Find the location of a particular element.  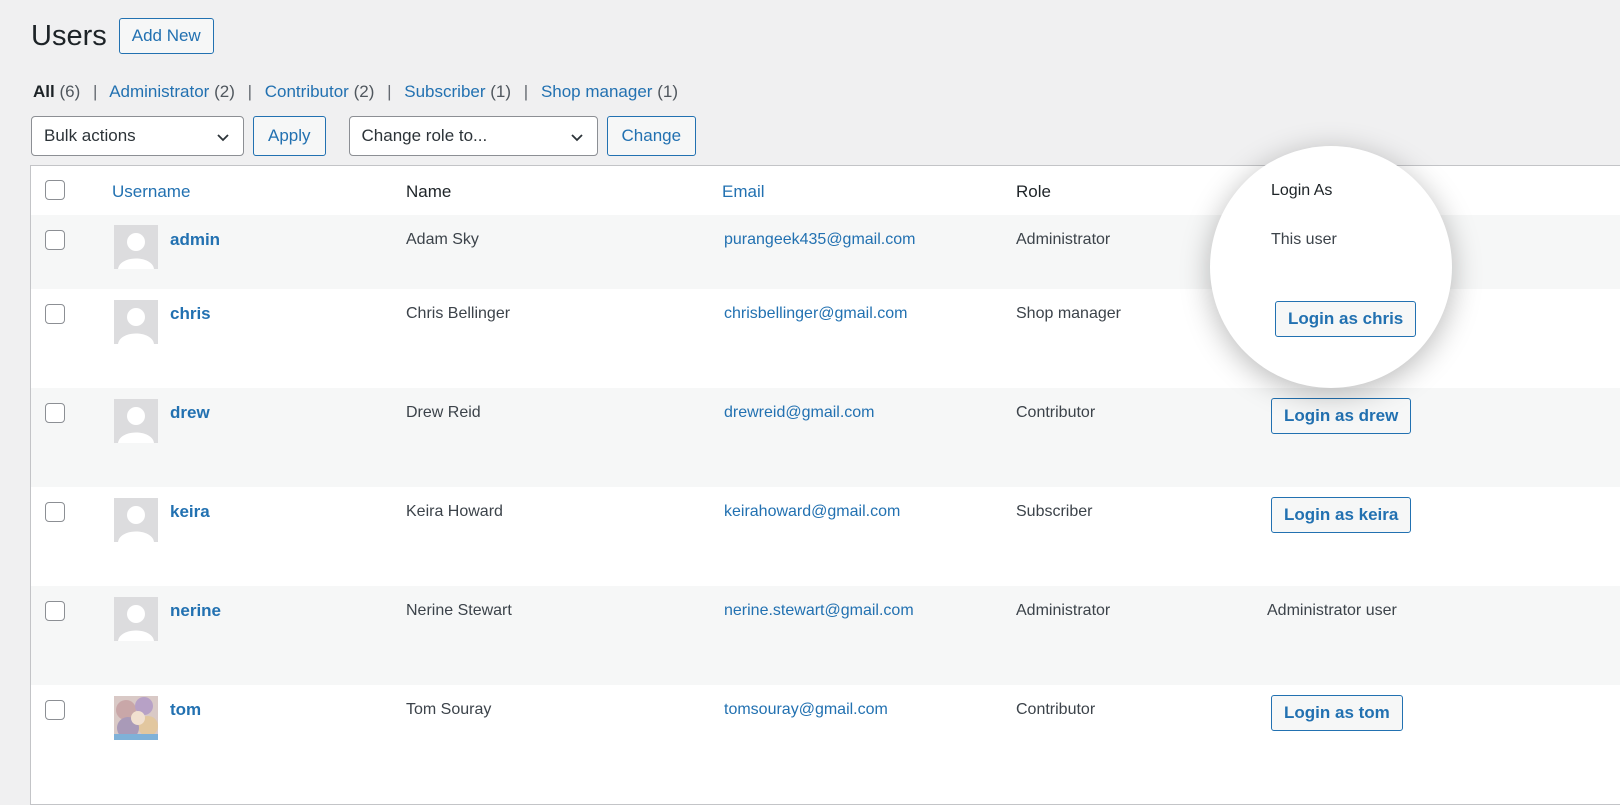

filter-all-count: (6) is located at coordinates (70, 91).